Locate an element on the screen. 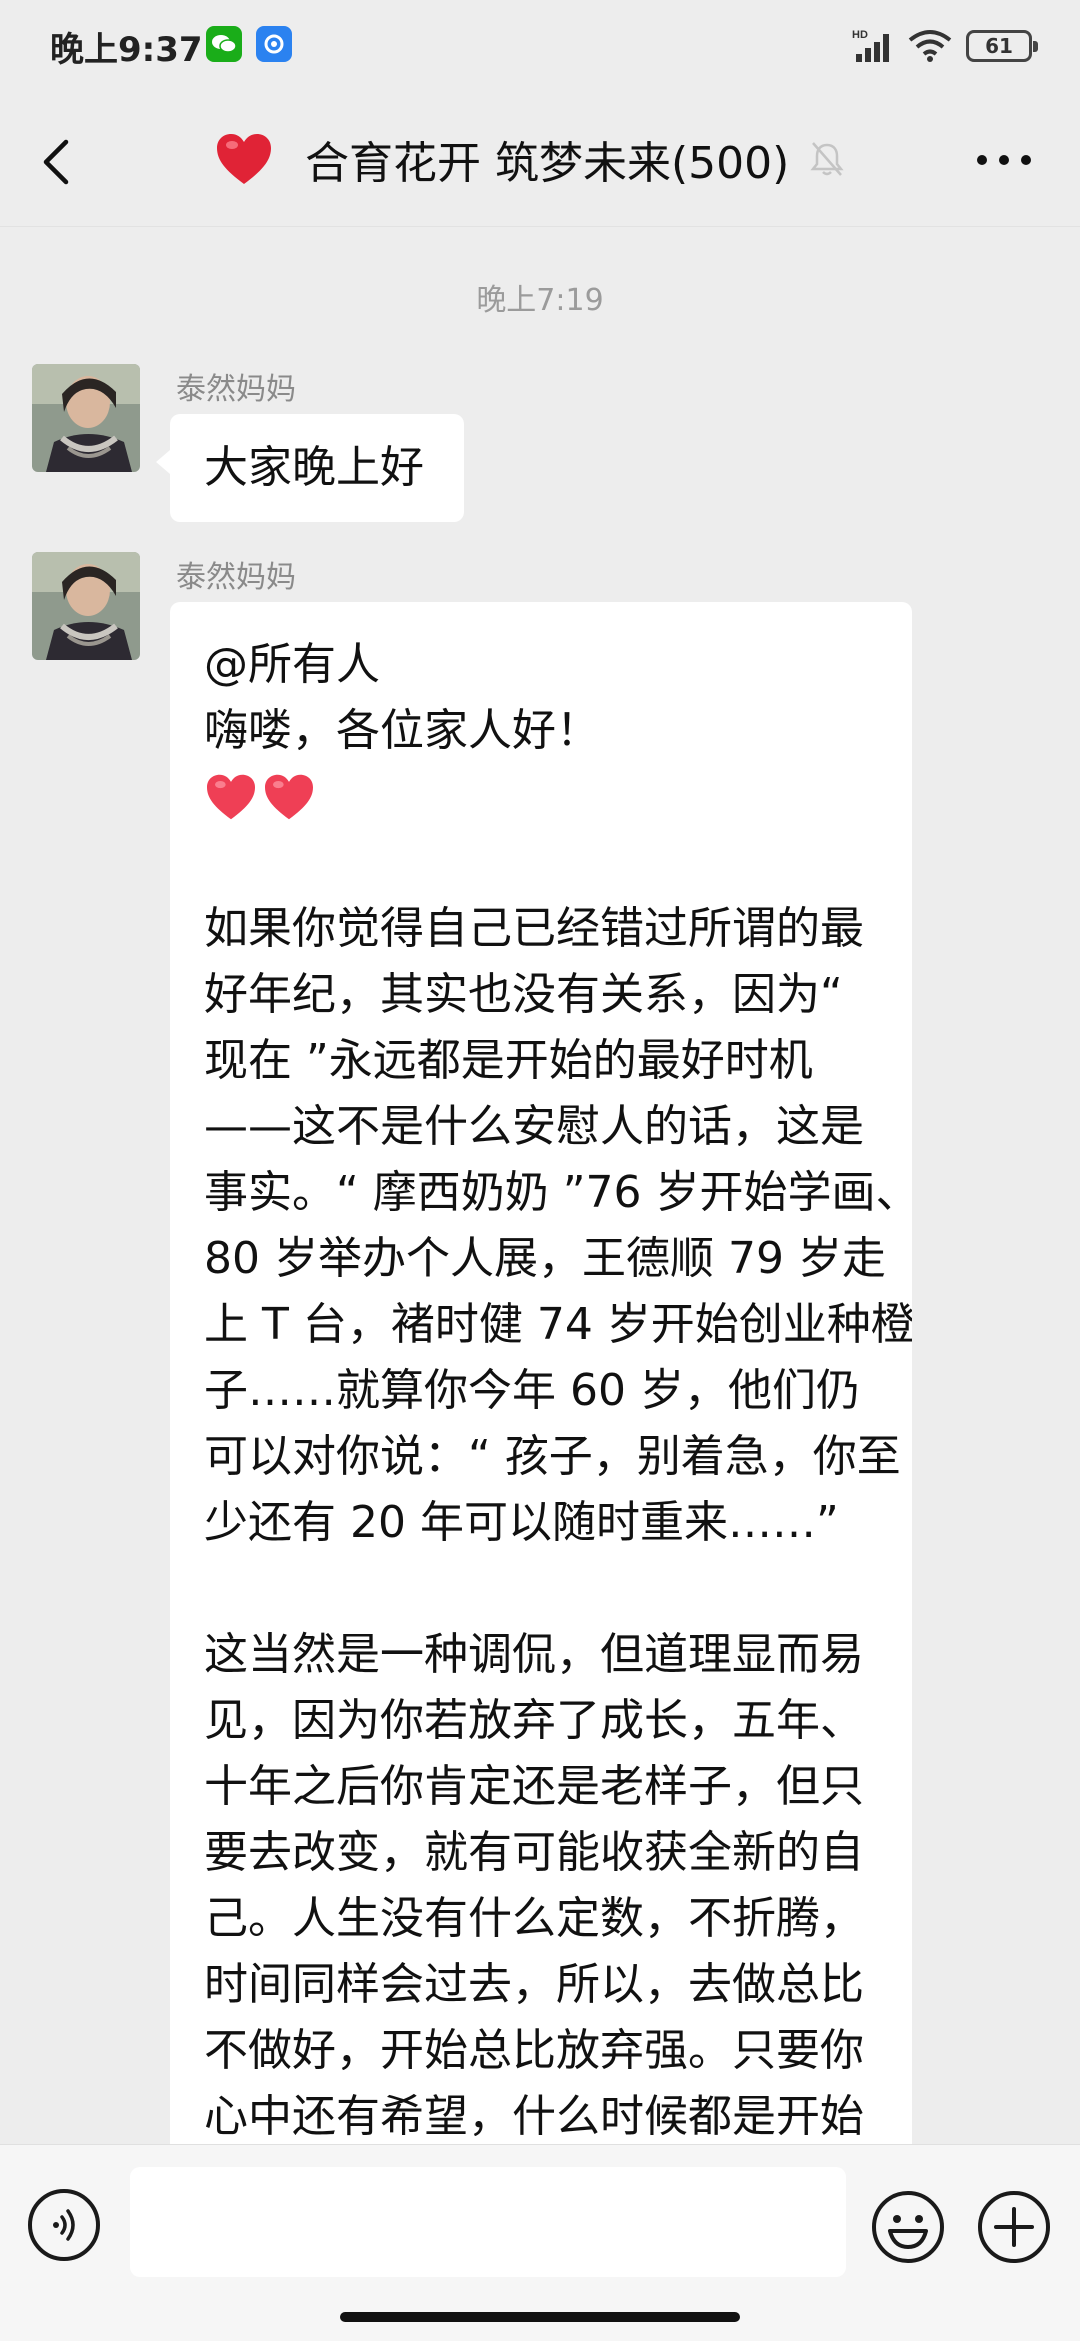  message-line: 现在 ”永远都是开始的最好时机 is located at coordinates (508, 1060).